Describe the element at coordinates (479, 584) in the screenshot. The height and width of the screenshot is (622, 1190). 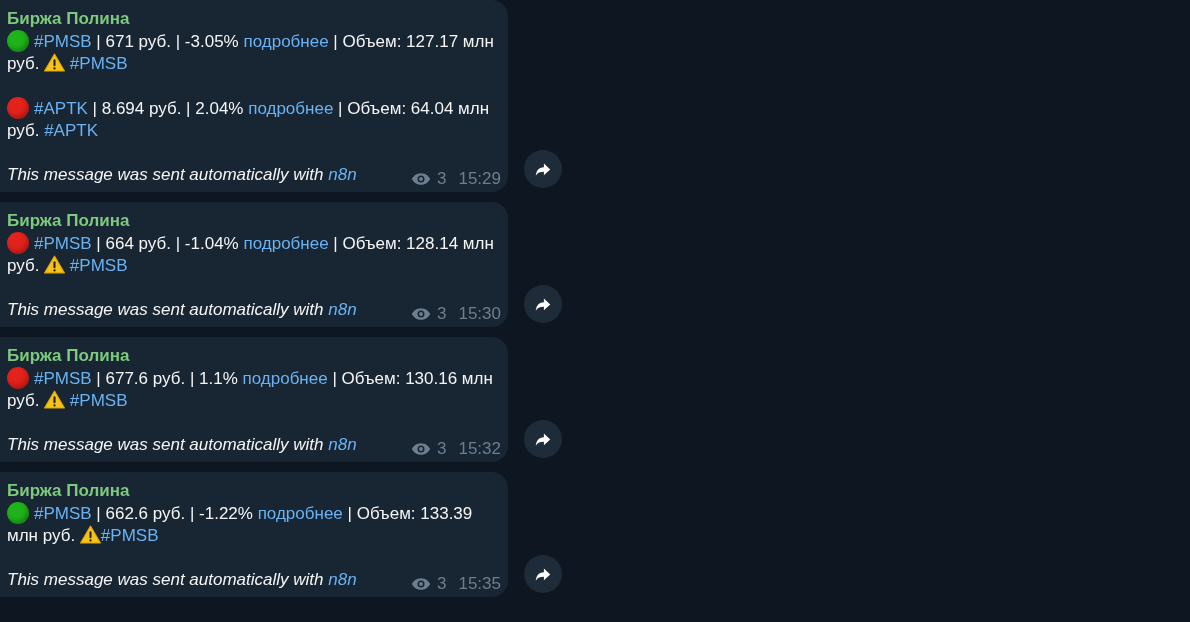
I see `message-time: 15:35` at that location.